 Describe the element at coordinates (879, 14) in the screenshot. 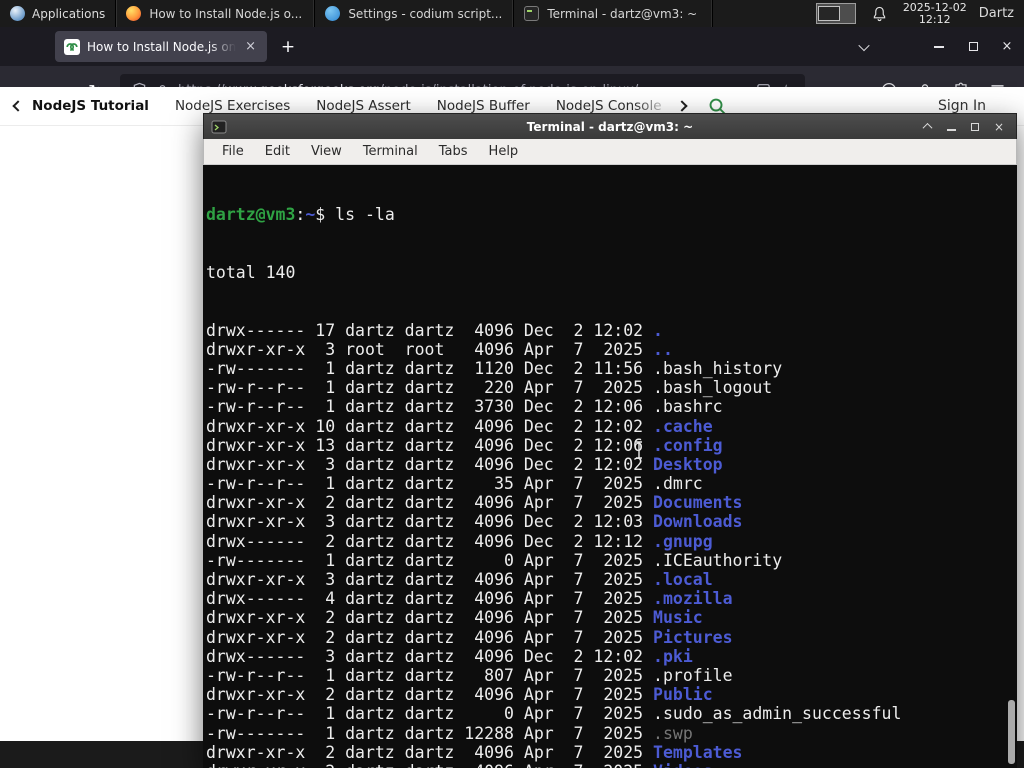

I see `notification-bell-icon` at that location.